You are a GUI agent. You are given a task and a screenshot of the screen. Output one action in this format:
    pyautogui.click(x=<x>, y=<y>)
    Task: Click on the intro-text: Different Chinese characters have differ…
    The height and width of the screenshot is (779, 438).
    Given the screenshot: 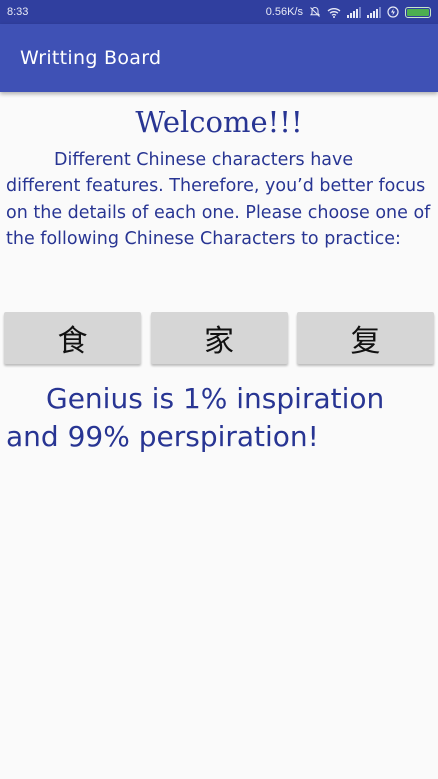 What is the action you would take?
    pyautogui.click(x=218, y=199)
    